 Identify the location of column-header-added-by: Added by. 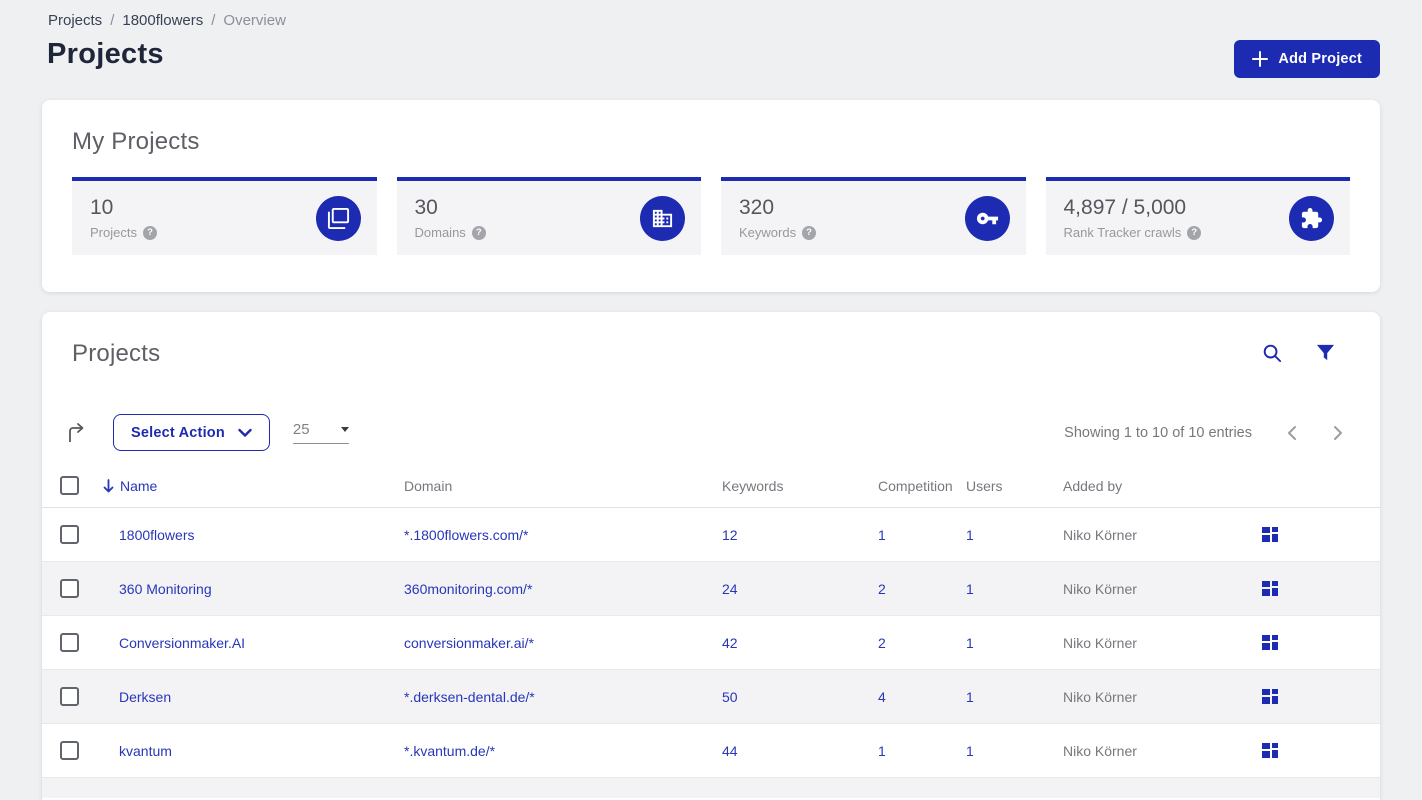
(1162, 486).